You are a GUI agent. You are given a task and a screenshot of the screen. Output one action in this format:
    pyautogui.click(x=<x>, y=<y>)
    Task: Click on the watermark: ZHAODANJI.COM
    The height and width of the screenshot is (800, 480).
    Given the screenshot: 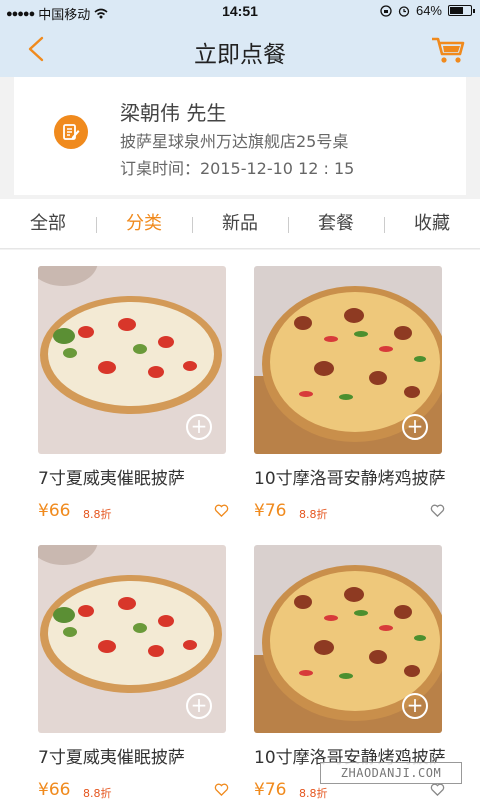 What is the action you would take?
    pyautogui.click(x=391, y=773)
    